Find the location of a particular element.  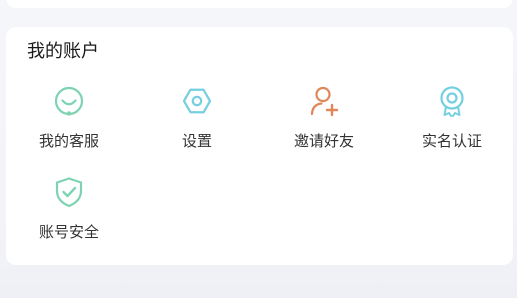

section-title: 我的账户 is located at coordinates (63, 51).